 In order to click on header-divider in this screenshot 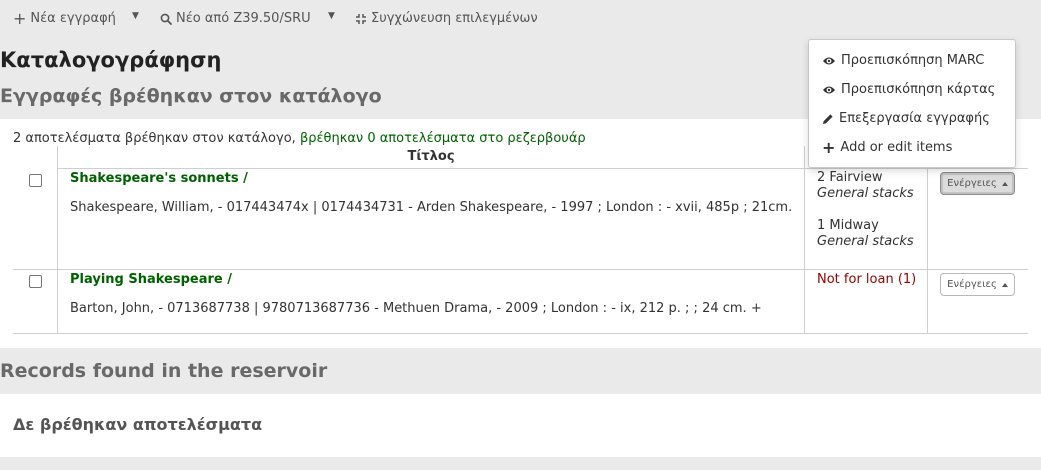, I will do `click(542, 168)`.